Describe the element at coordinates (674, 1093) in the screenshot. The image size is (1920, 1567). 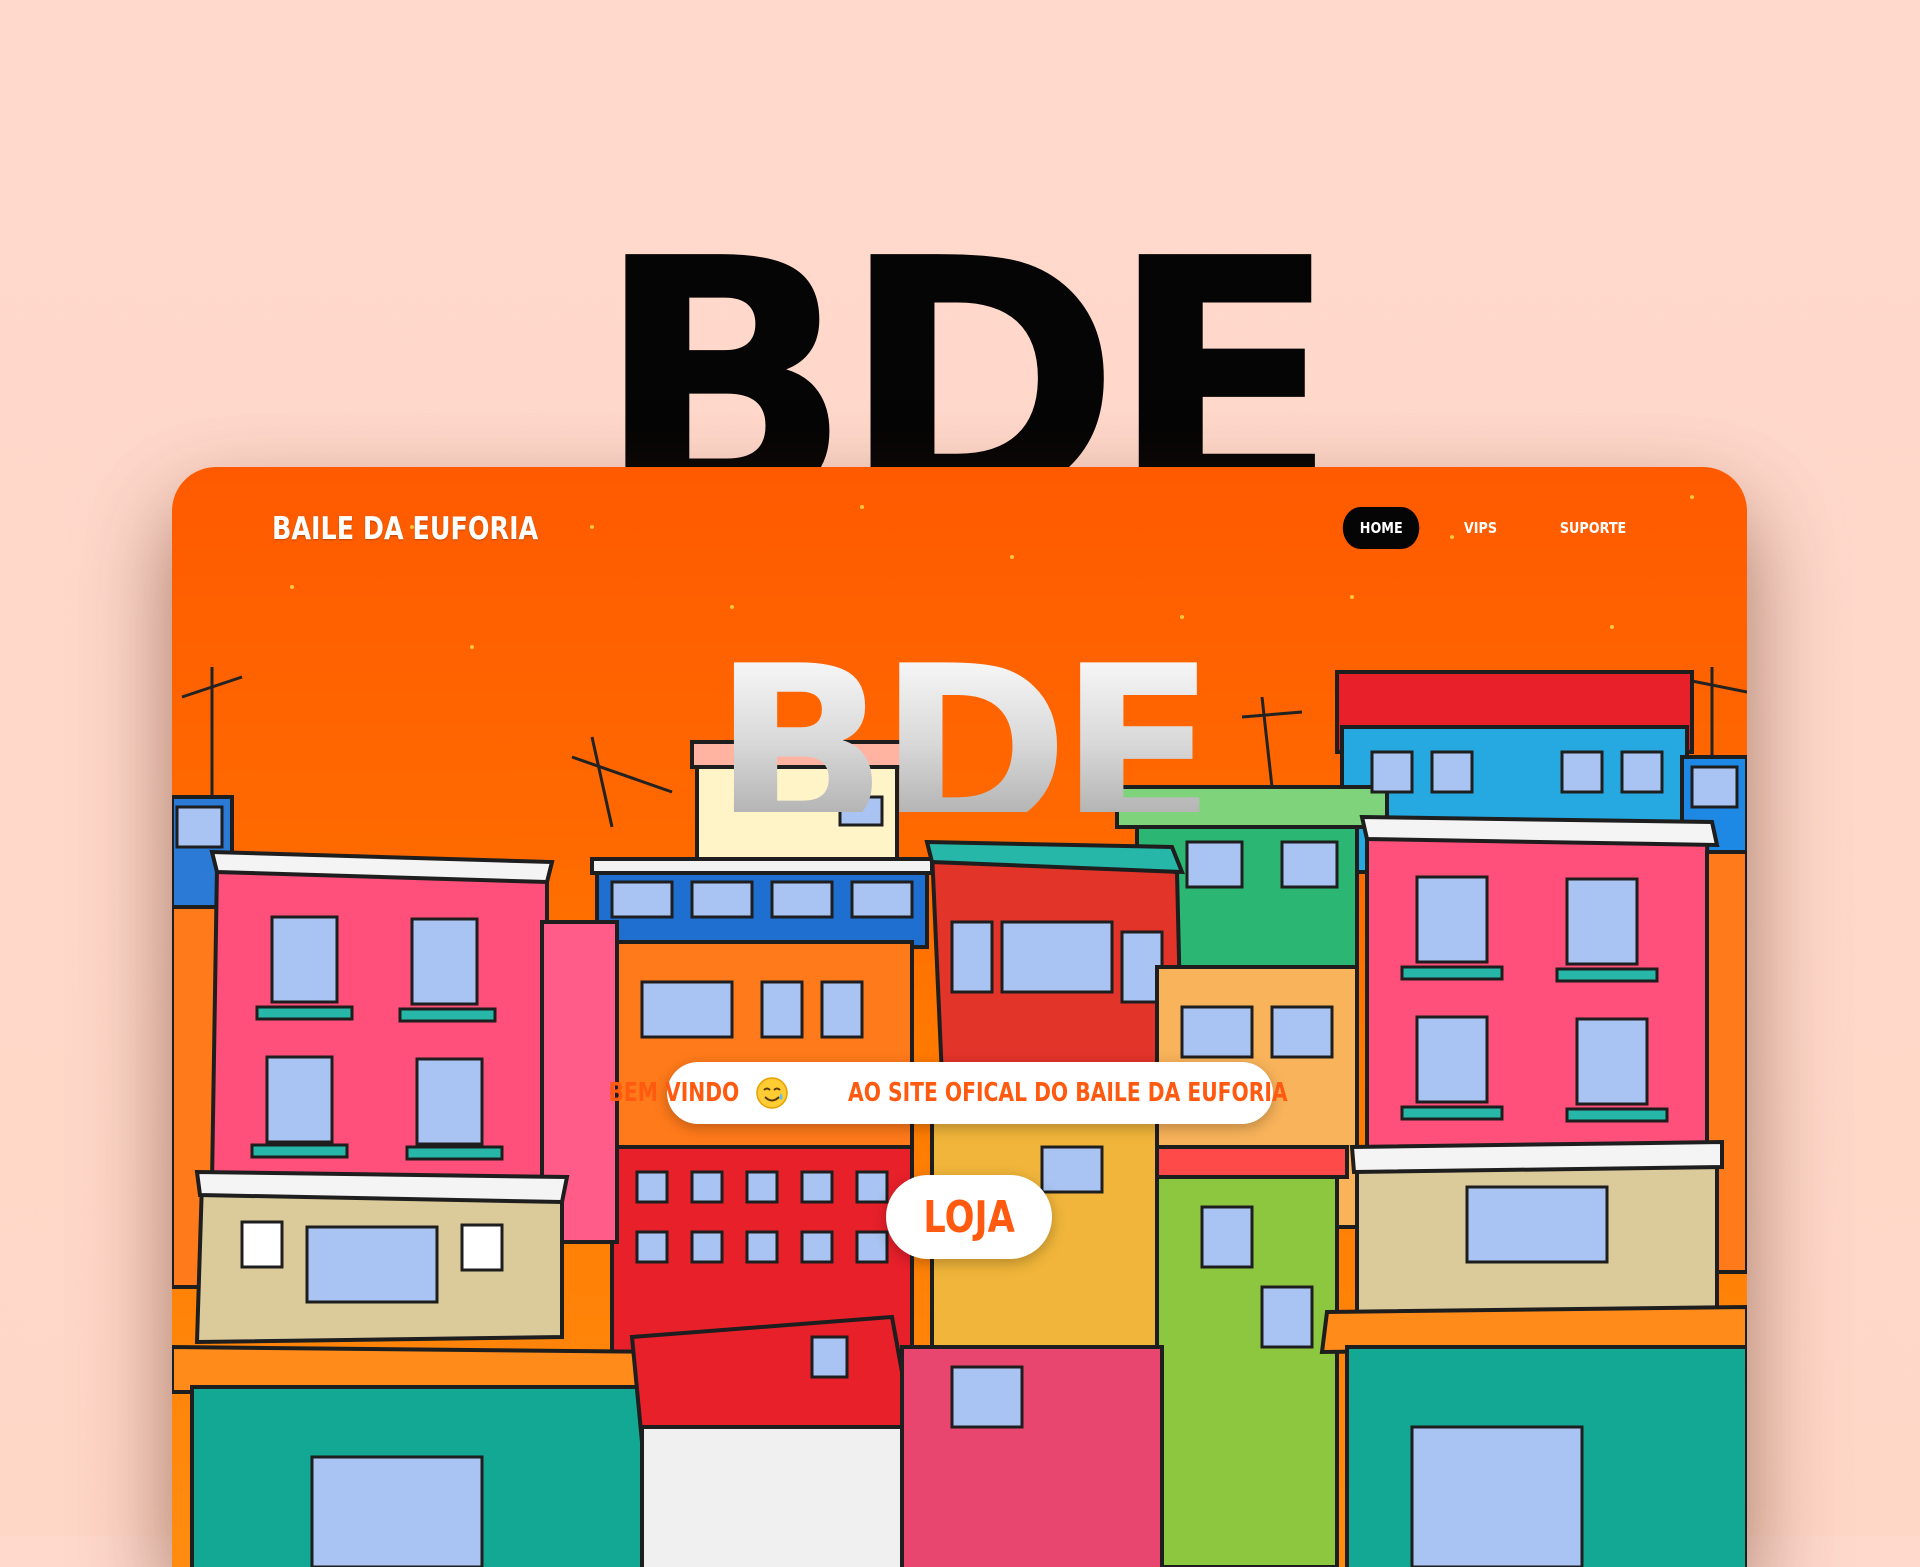
I see `welcome-text-start: BEM VINDO` at that location.